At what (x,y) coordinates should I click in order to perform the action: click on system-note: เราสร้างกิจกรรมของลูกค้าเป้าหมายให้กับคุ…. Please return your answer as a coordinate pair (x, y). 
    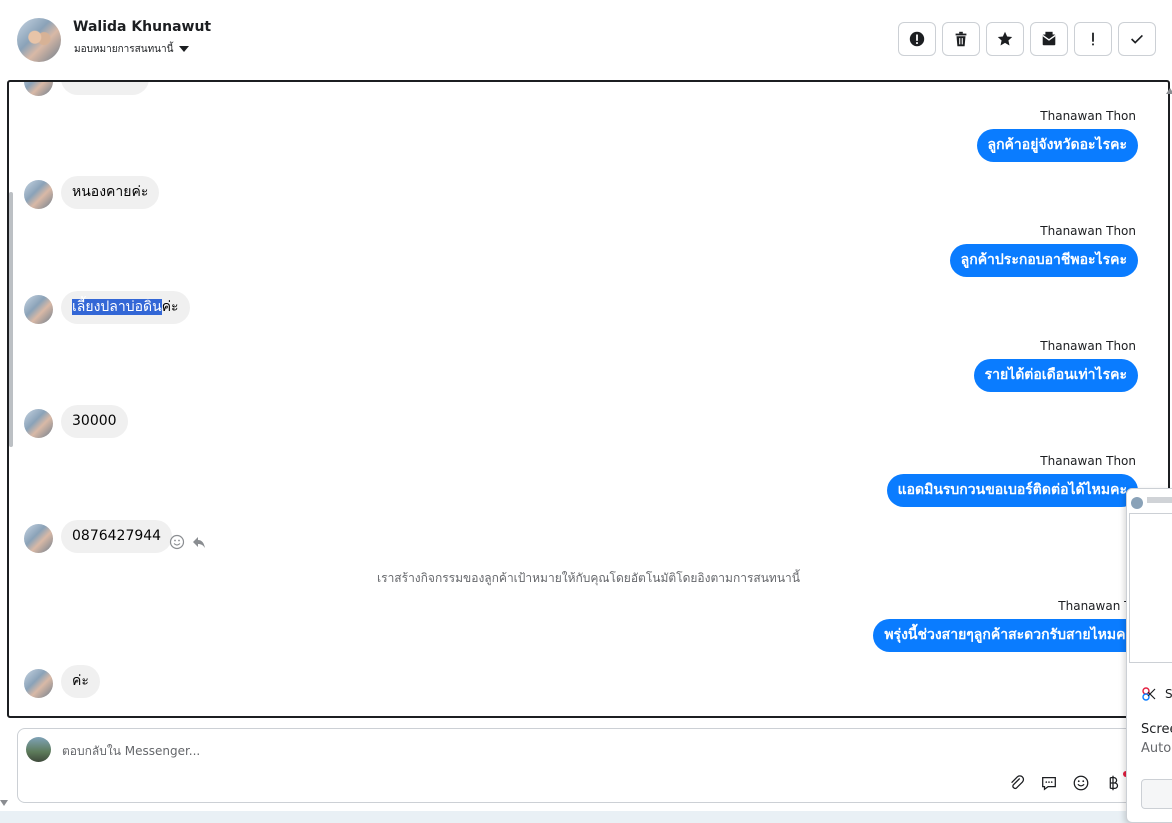
    Looking at the image, I should click on (588, 578).